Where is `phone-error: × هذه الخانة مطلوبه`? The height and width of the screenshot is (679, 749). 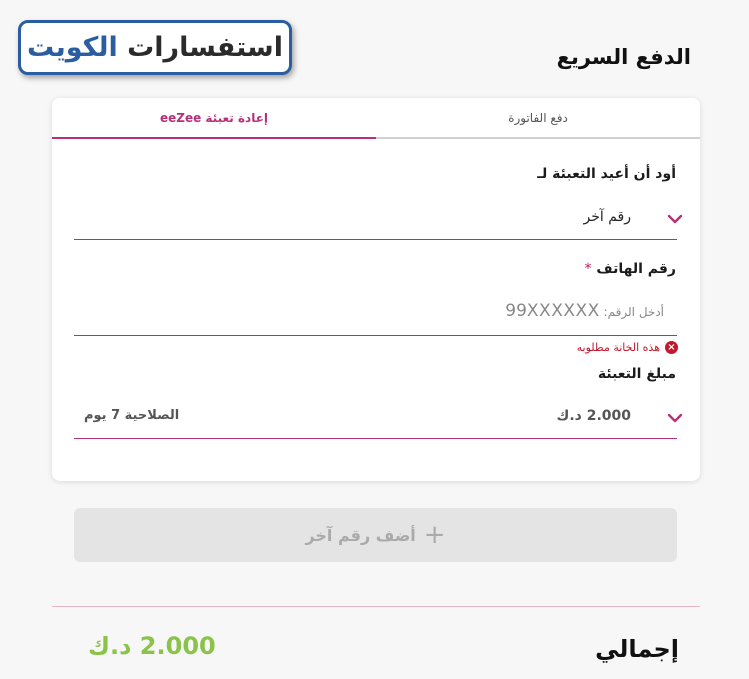
phone-error: × هذه الخانة مطلوبه is located at coordinates (627, 347).